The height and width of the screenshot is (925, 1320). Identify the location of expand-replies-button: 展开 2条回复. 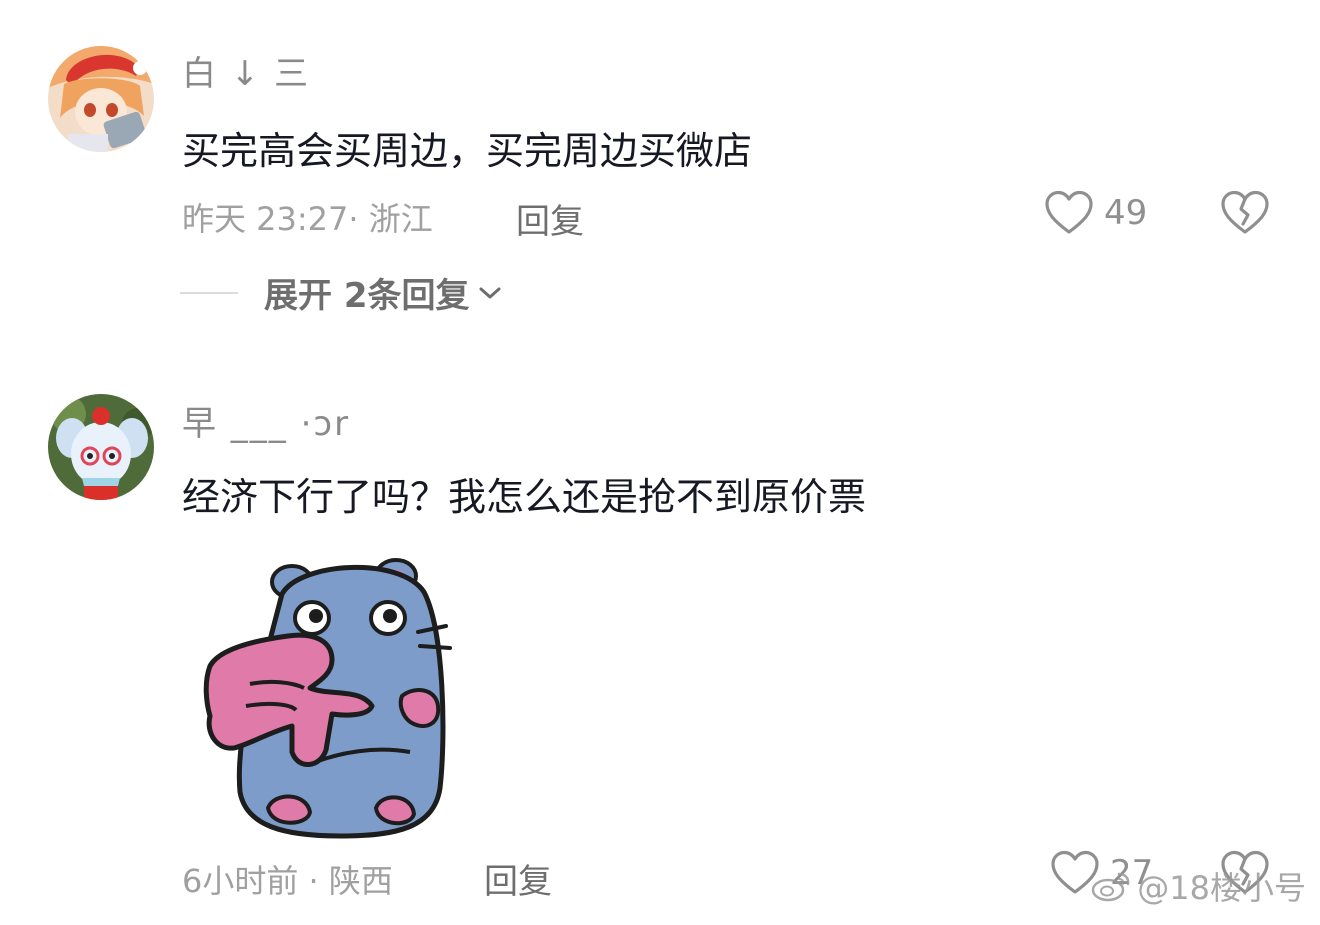
(342, 292).